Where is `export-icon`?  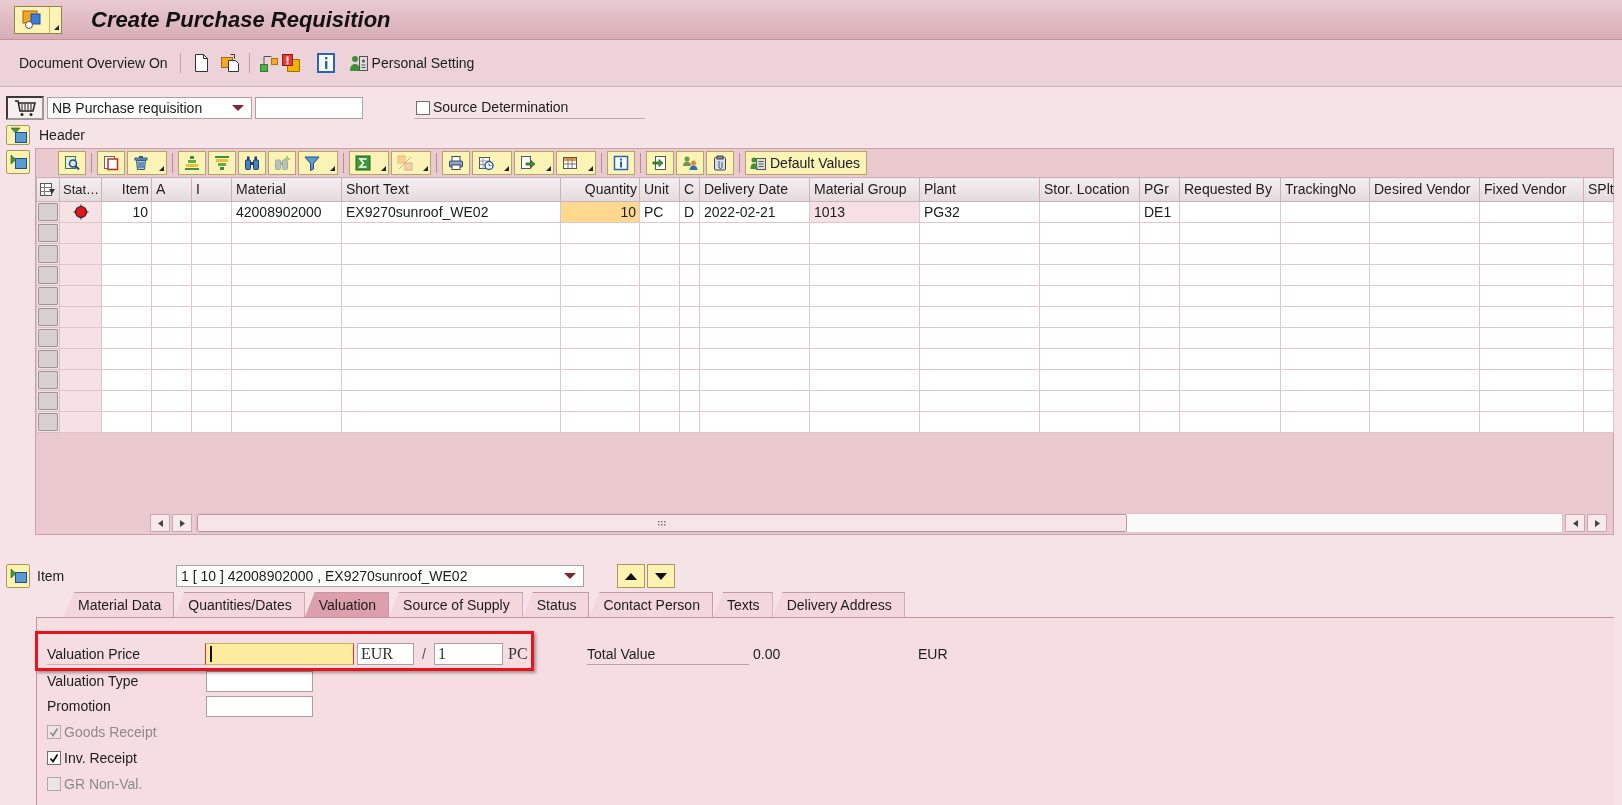 export-icon is located at coordinates (528, 163).